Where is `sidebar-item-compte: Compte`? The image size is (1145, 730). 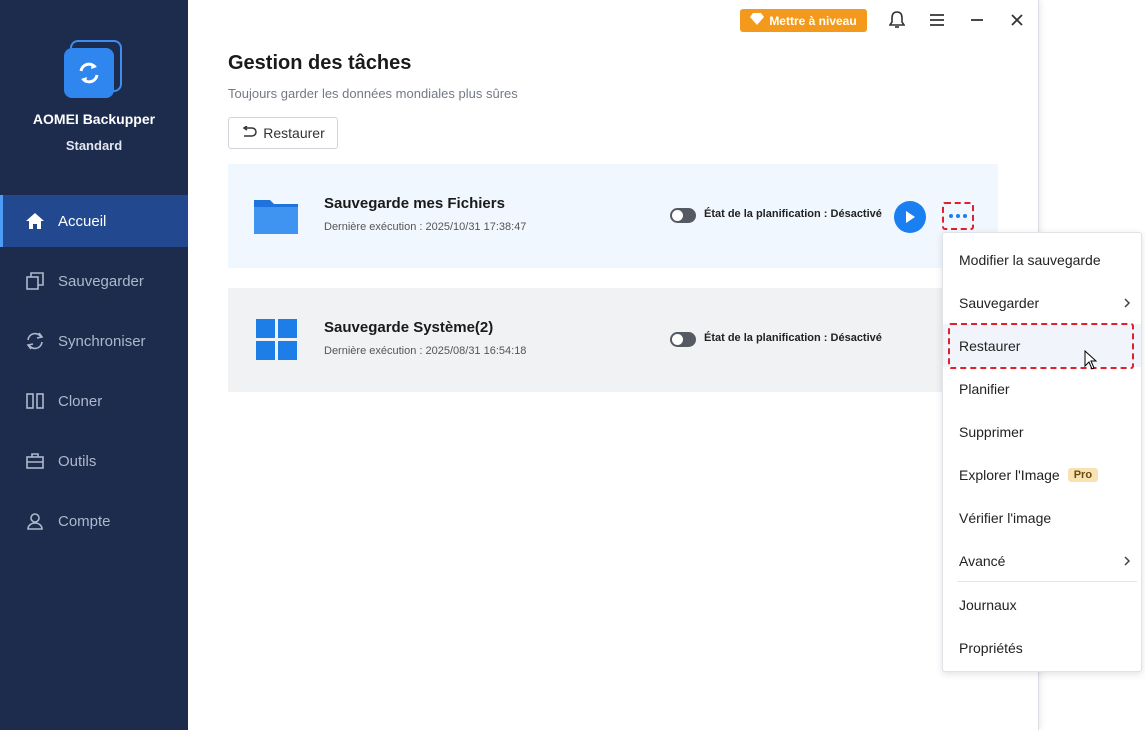 sidebar-item-compte: Compte is located at coordinates (94, 521).